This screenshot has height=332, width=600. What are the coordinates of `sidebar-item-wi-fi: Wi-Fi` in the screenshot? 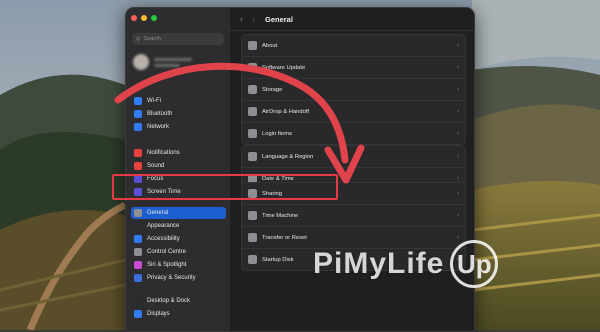 It's located at (178, 101).